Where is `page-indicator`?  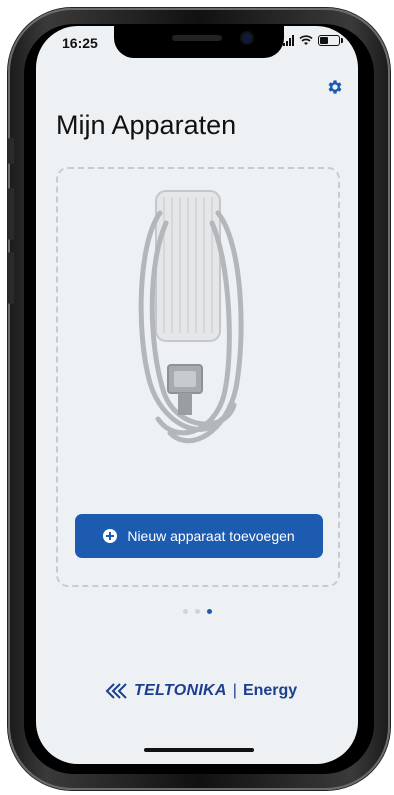 page-indicator is located at coordinates (197, 611).